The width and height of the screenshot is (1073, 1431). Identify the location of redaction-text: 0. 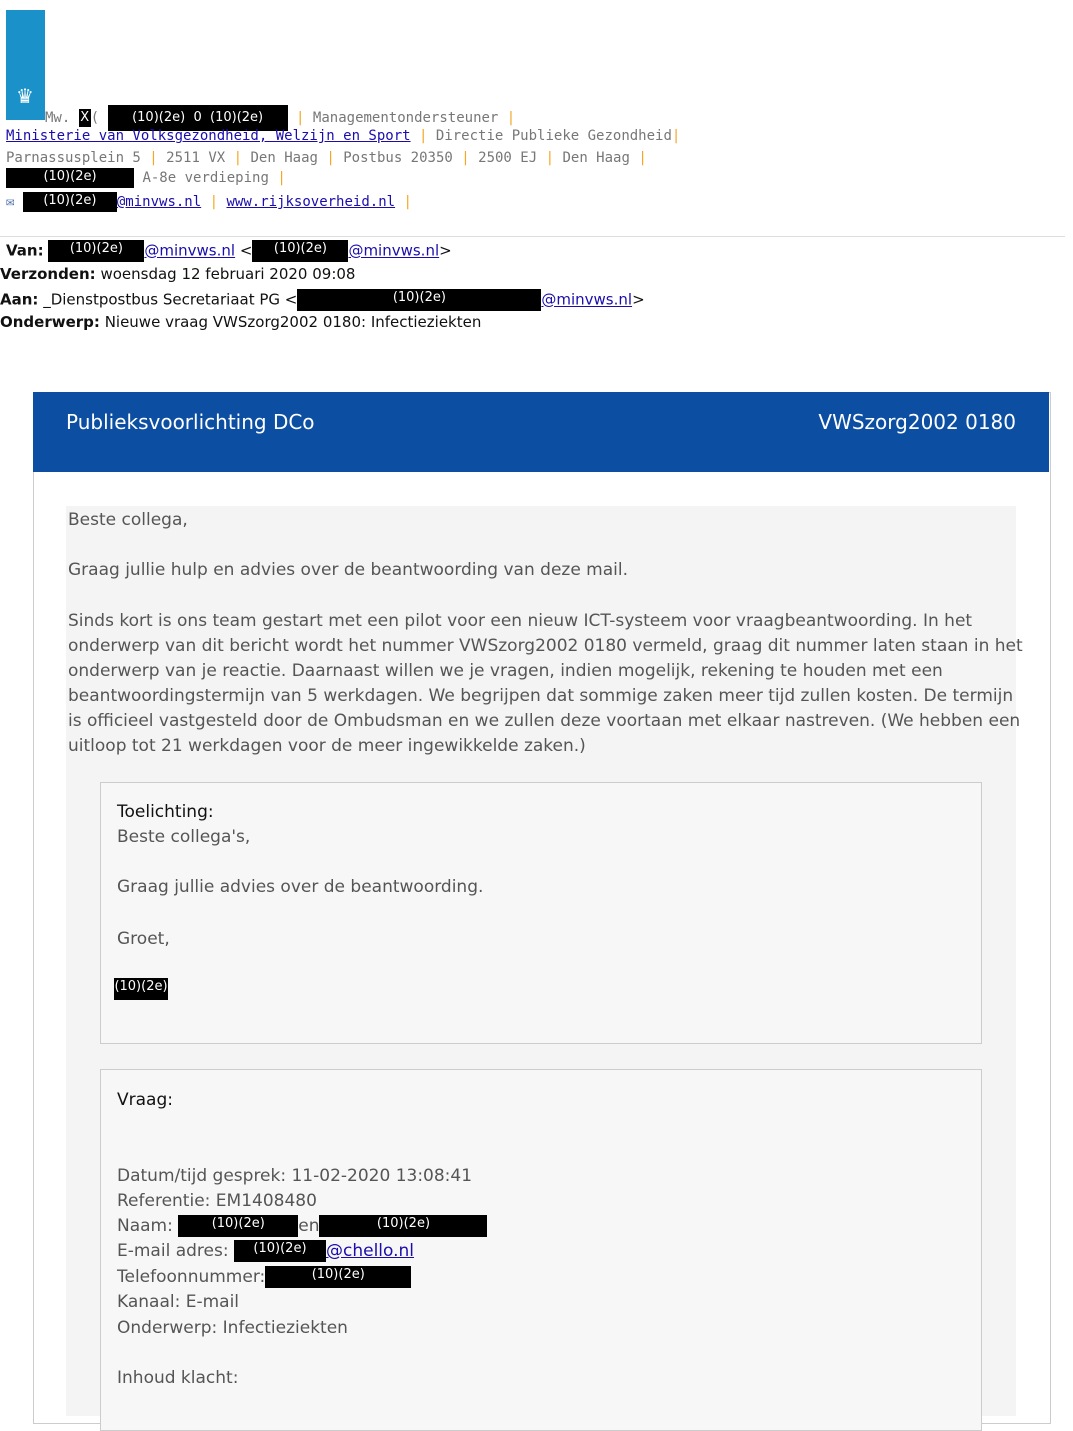
(197, 117).